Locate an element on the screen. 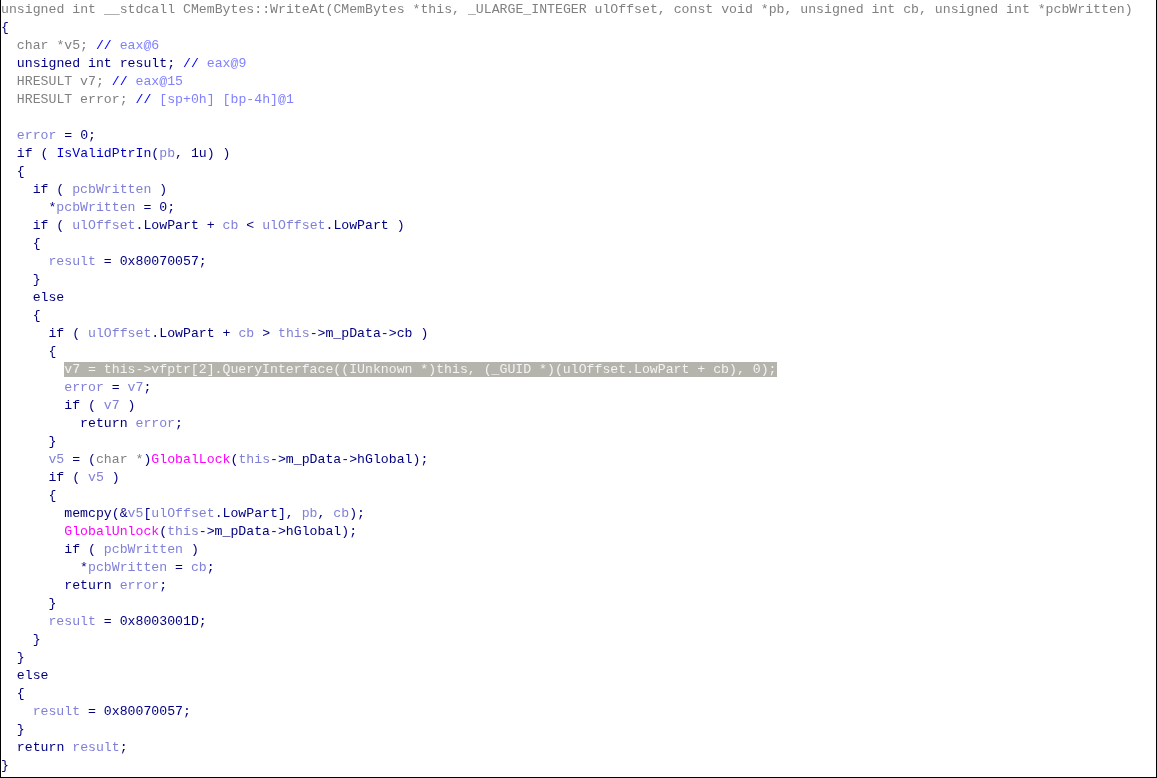 The width and height of the screenshot is (1157, 778). code-line: if ( ulOffset.LowPart + cb > this->m_pData->cb ) is located at coordinates (238, 333).